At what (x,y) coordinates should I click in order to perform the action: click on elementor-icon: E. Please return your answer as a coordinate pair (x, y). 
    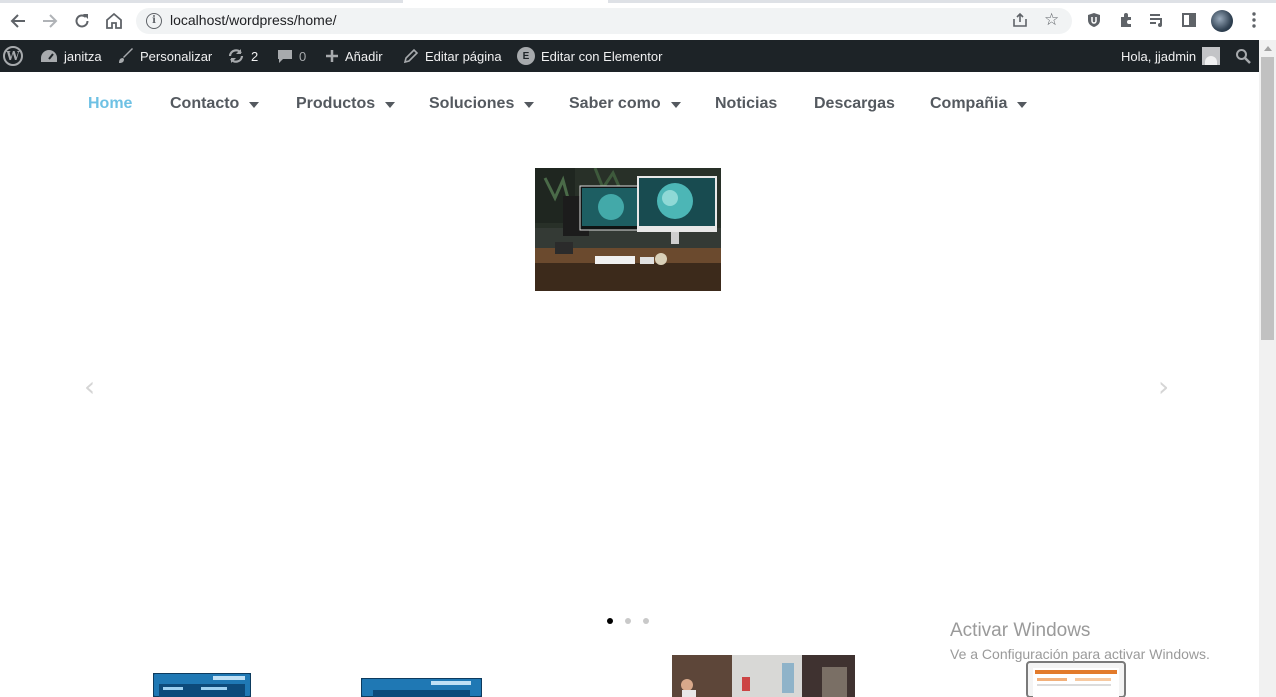
    Looking at the image, I should click on (526, 56).